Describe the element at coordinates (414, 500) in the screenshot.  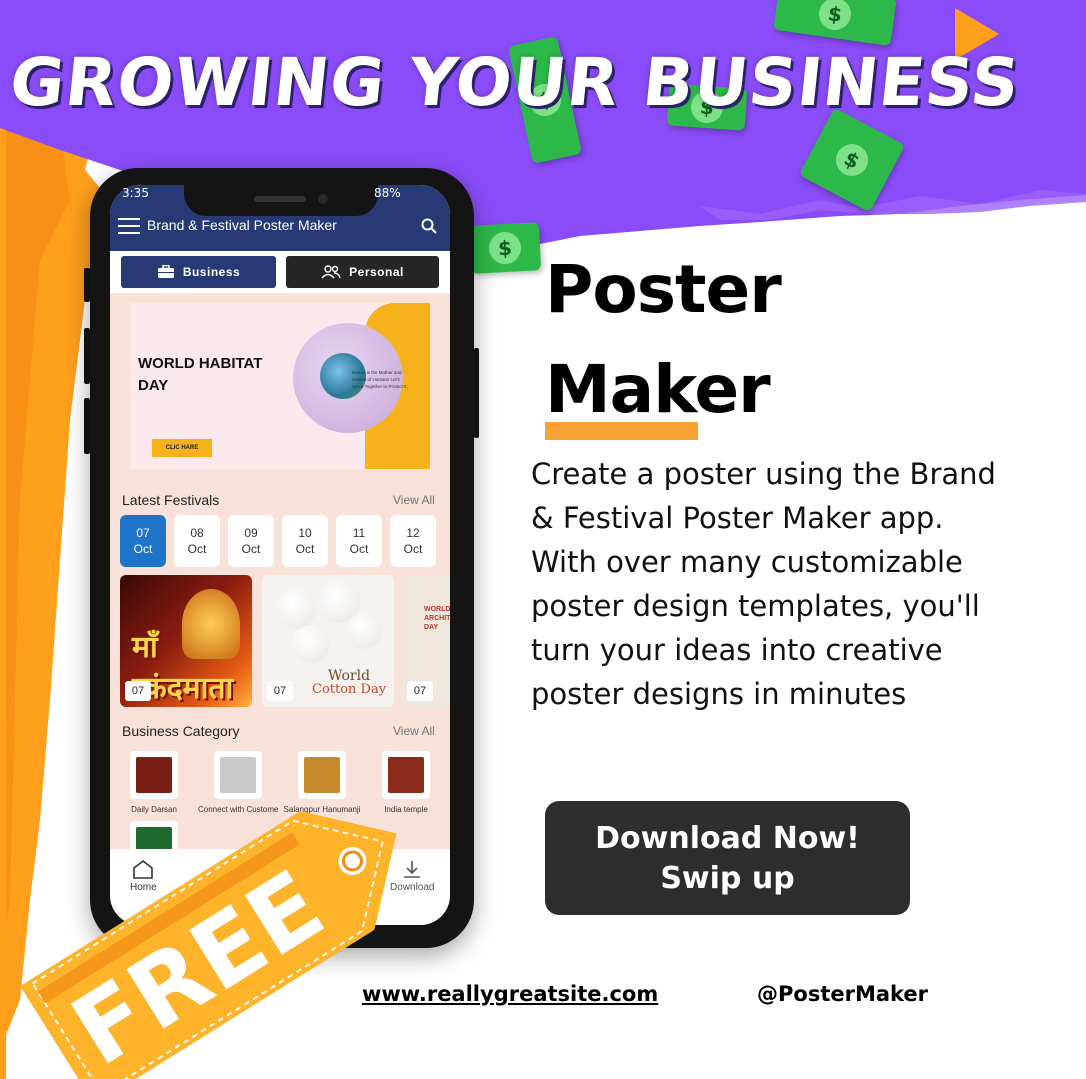
I see `festivals-view-all: View All` at that location.